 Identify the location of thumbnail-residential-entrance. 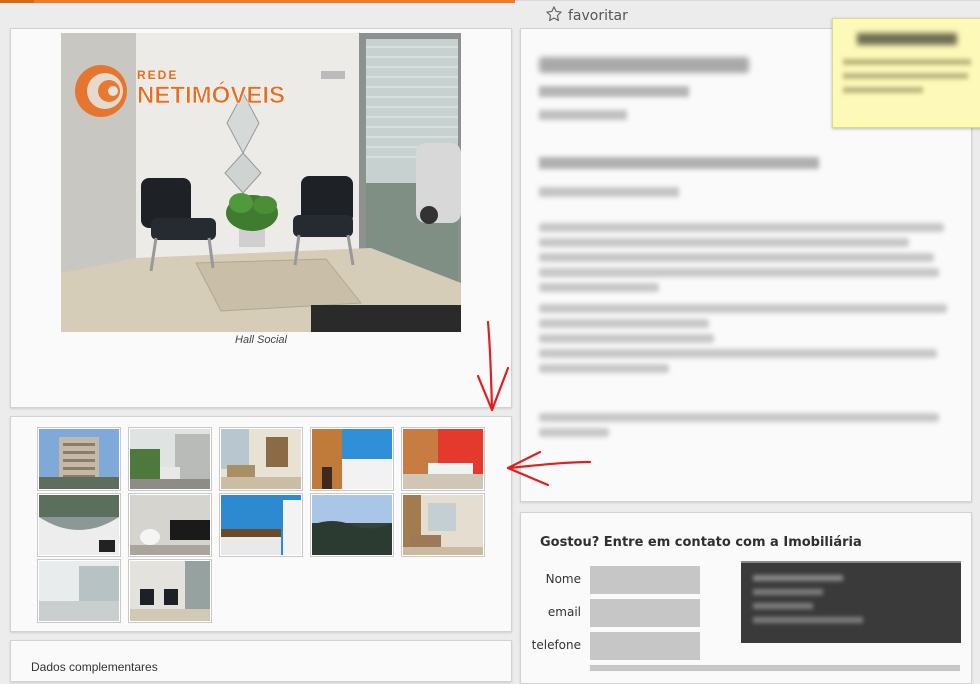
(170, 459).